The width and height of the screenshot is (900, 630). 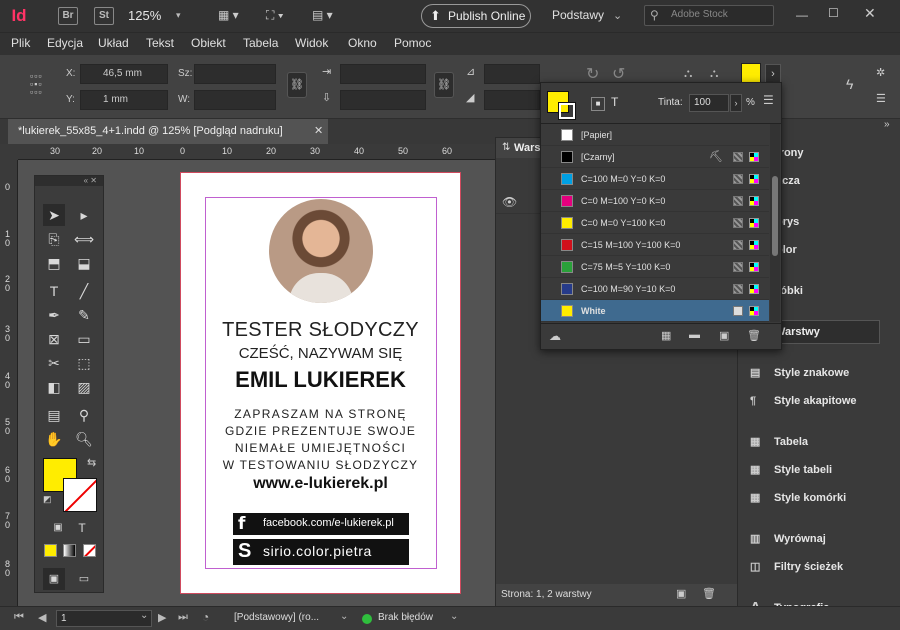 I want to click on swatch-row: C=0 M=100 Y=0 K=0, so click(x=655, y=201).